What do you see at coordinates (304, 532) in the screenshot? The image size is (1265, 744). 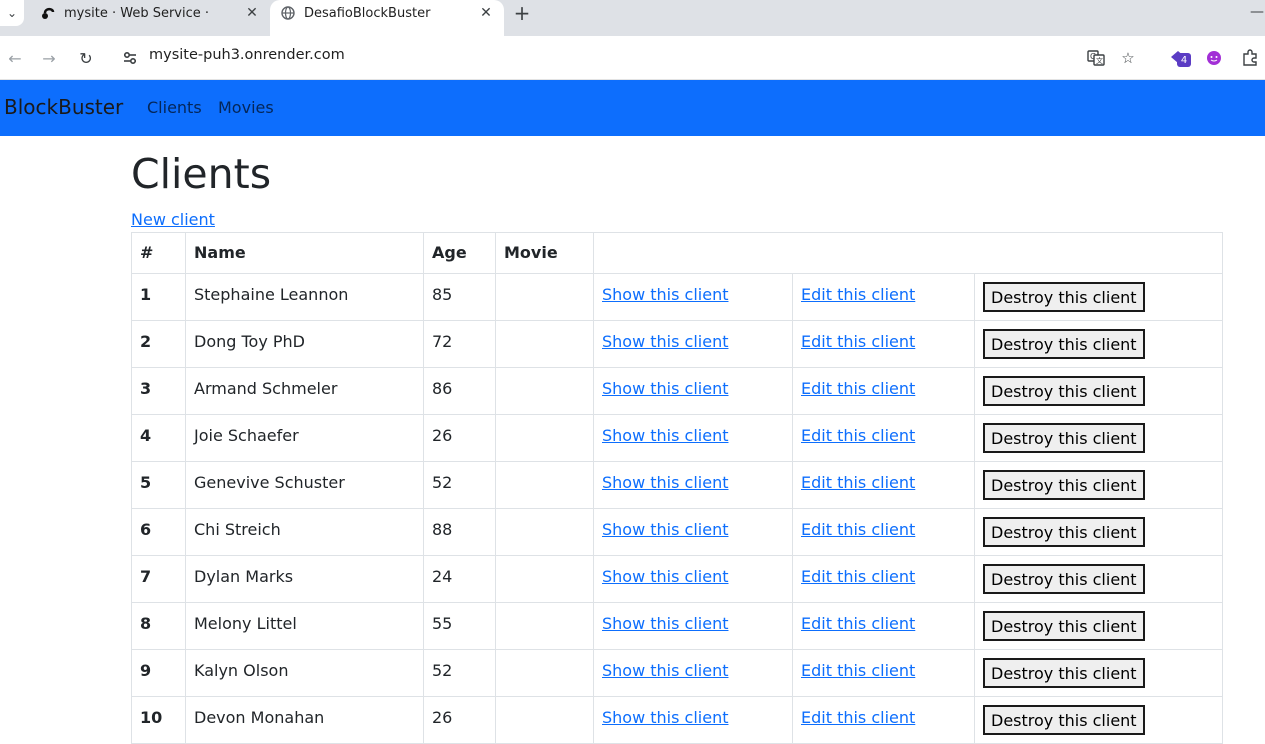 I see `cell-name: Chi Streich` at bounding box center [304, 532].